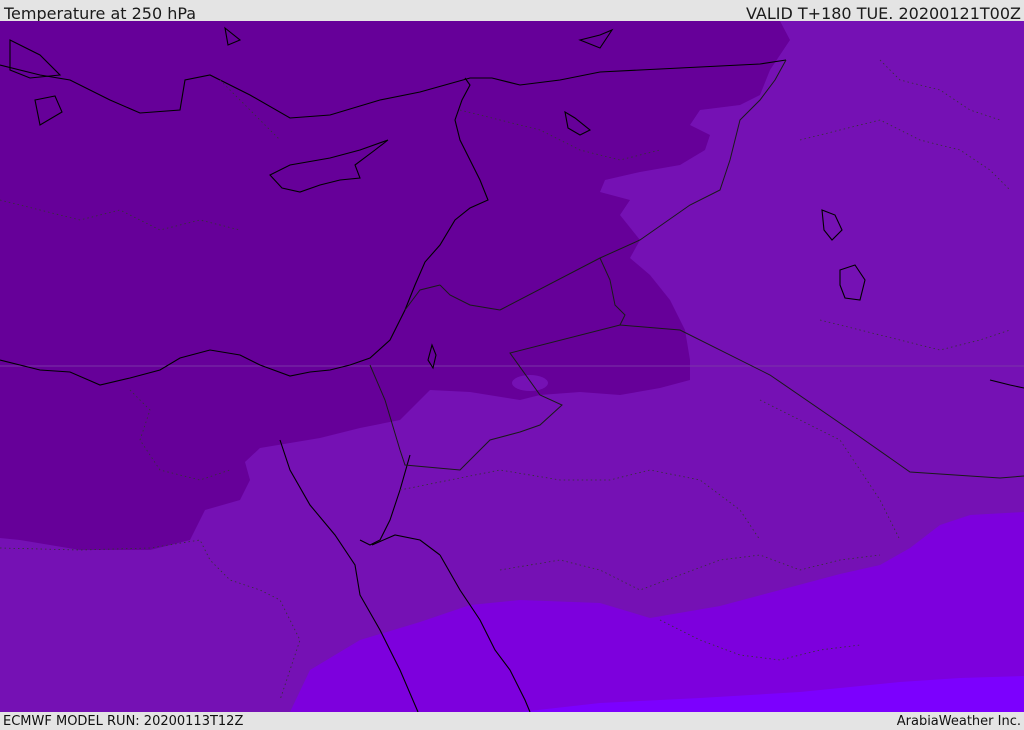  I want to click on model-run: ECMWF MODEL RUN: 20200113T12Z, so click(123, 721).